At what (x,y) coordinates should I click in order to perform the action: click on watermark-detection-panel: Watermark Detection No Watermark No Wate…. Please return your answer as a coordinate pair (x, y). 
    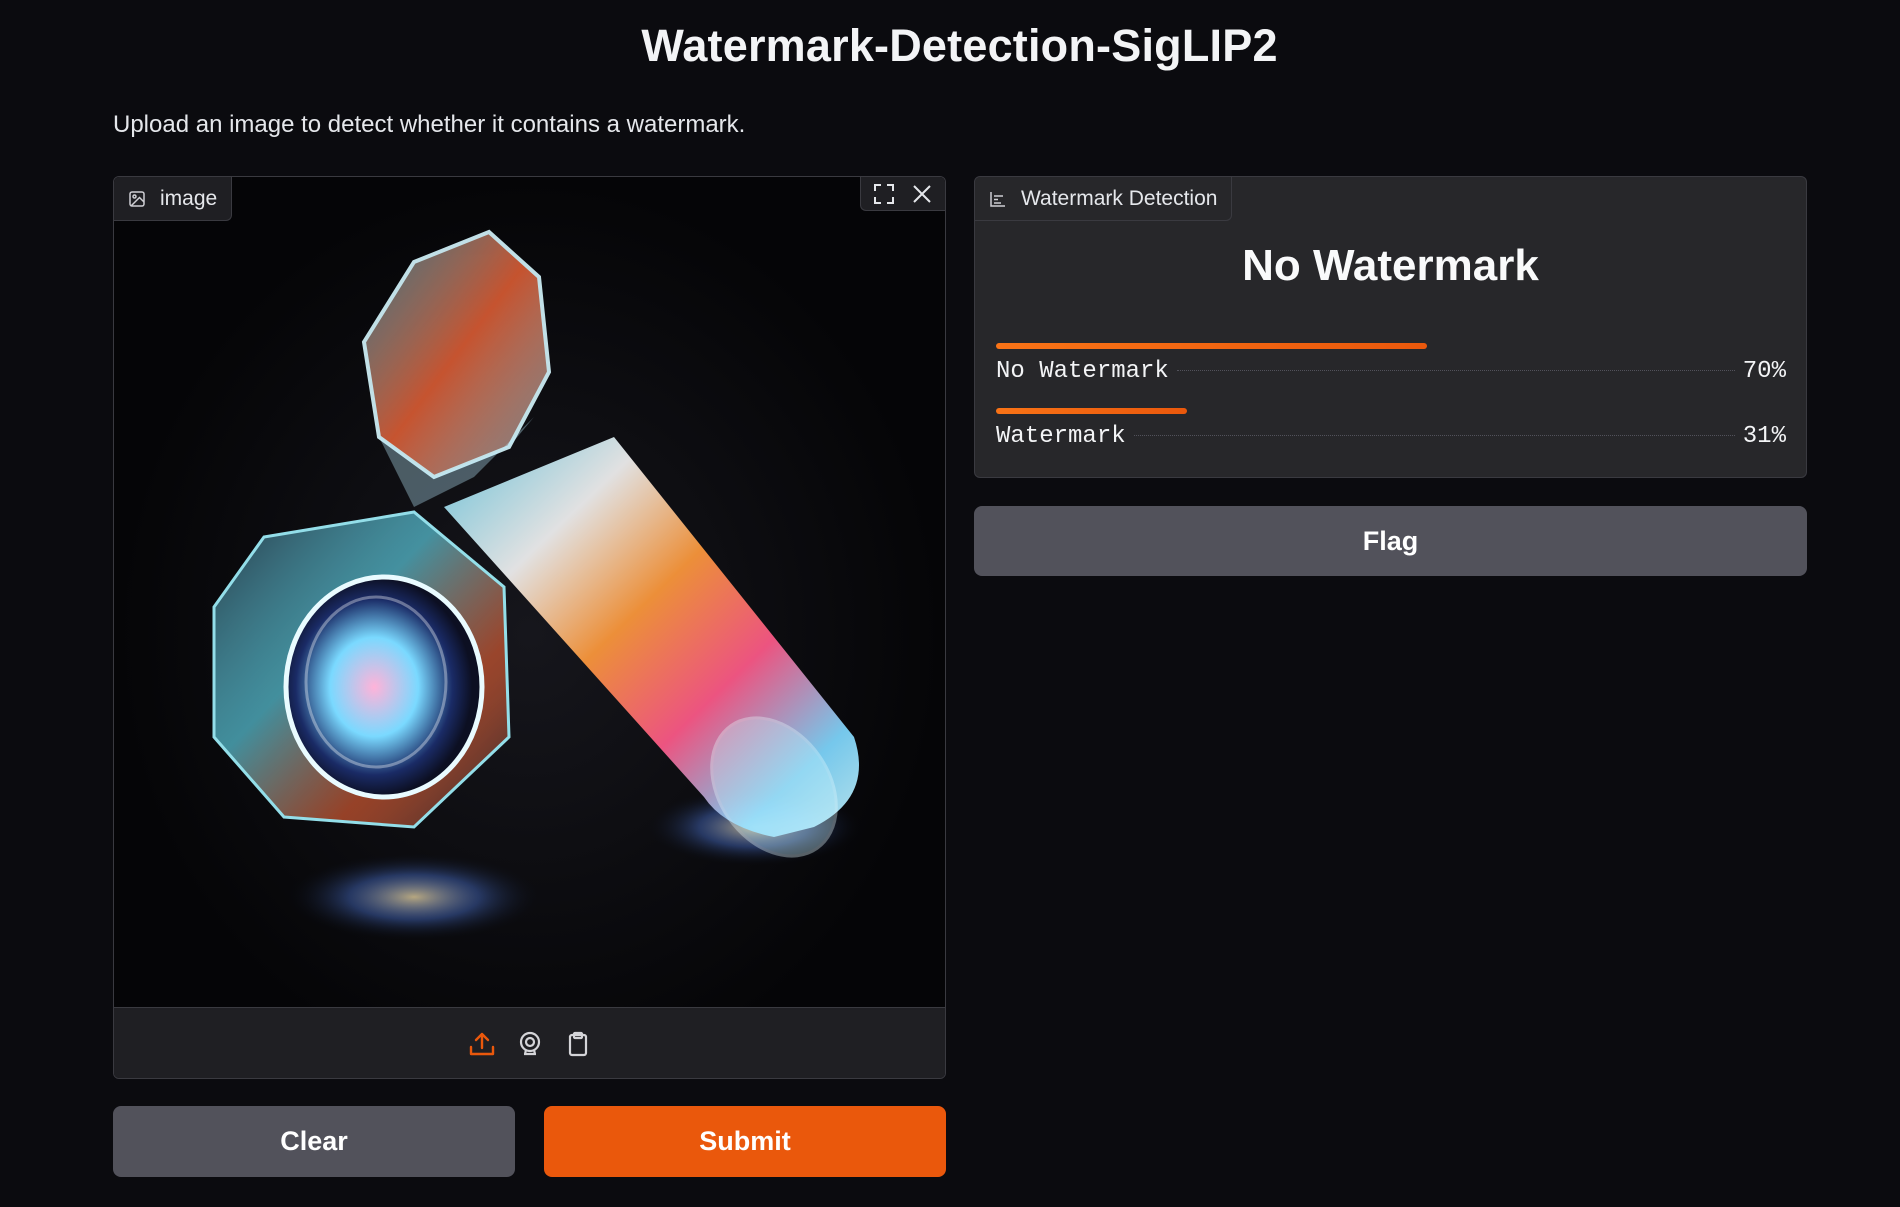
    Looking at the image, I should click on (1390, 327).